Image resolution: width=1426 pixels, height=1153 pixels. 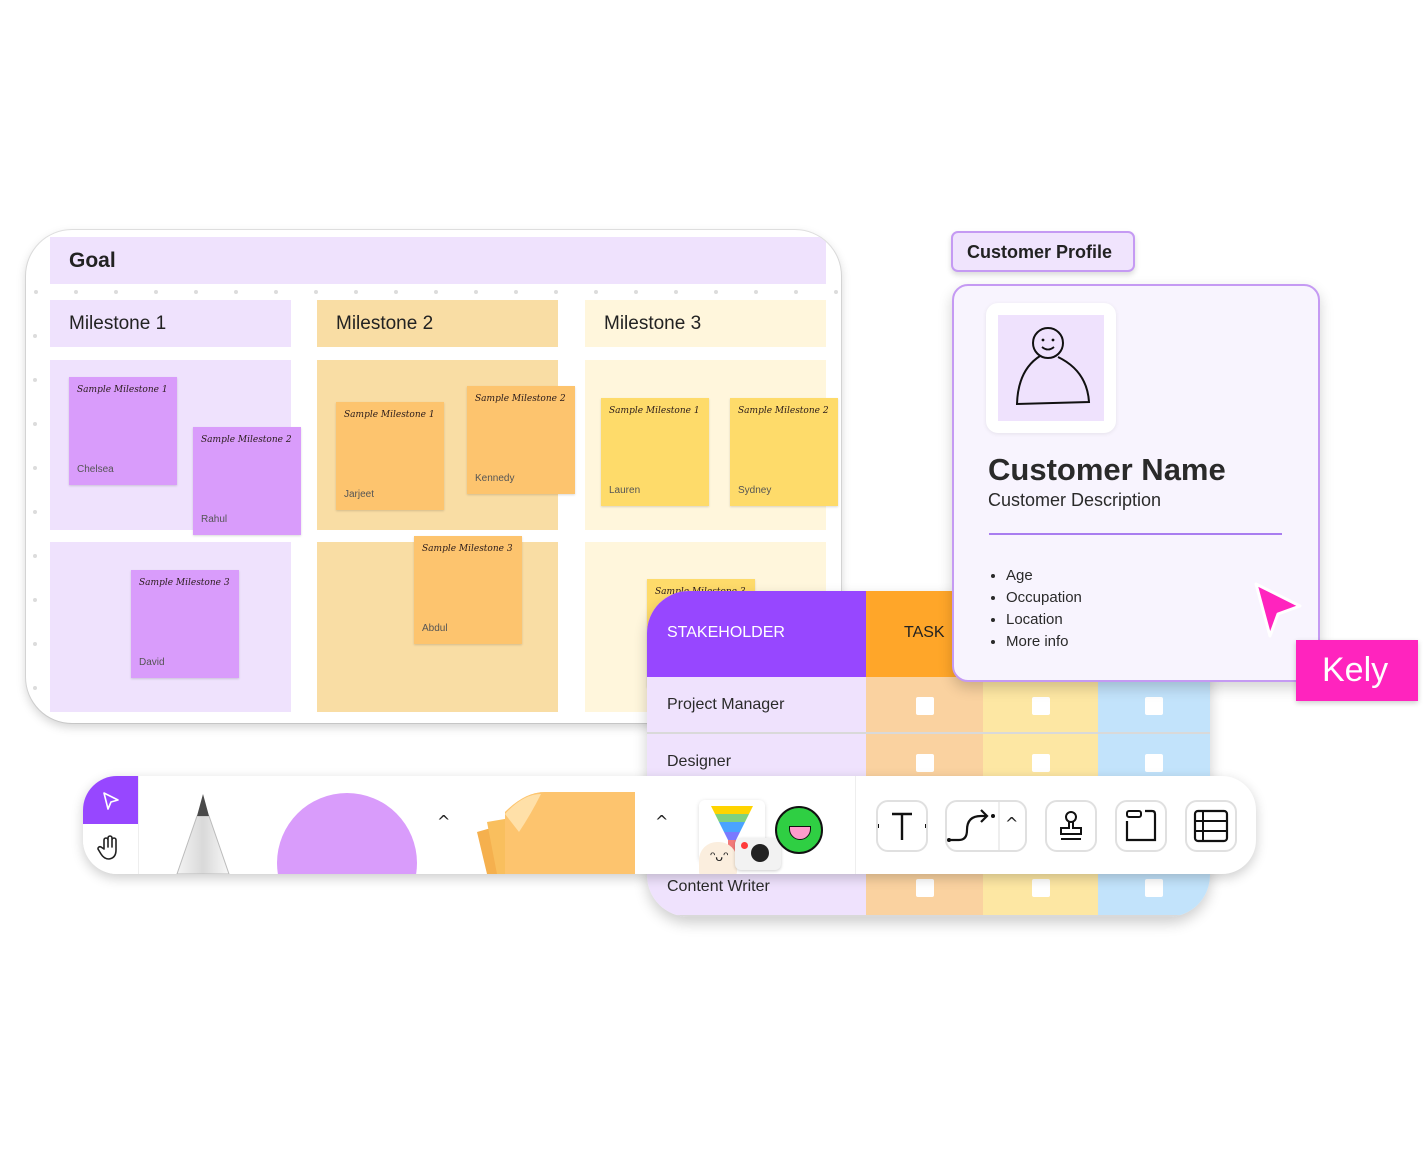 I want to click on stakeholder-cell: Project Manager, so click(x=756, y=705).